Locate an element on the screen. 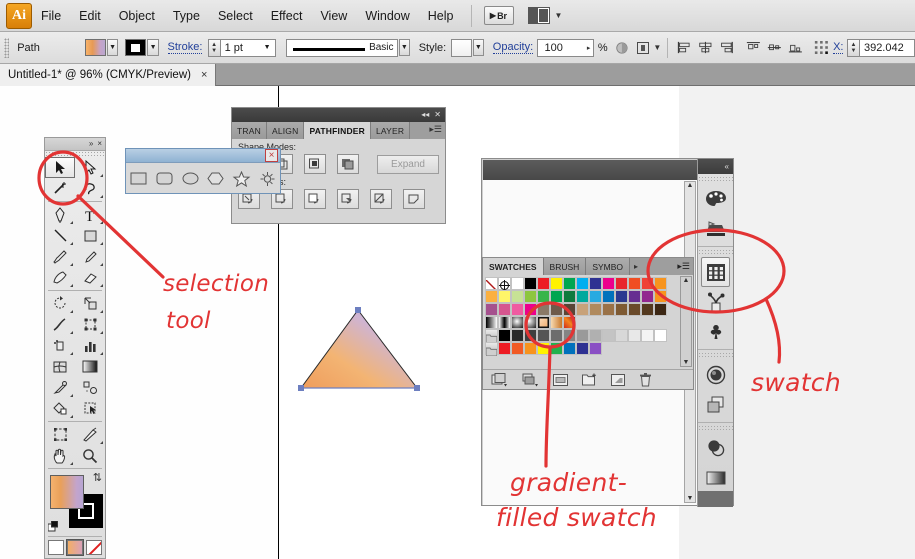 The height and width of the screenshot is (559, 915). dock-collapse-bar: « is located at coordinates (715, 166).